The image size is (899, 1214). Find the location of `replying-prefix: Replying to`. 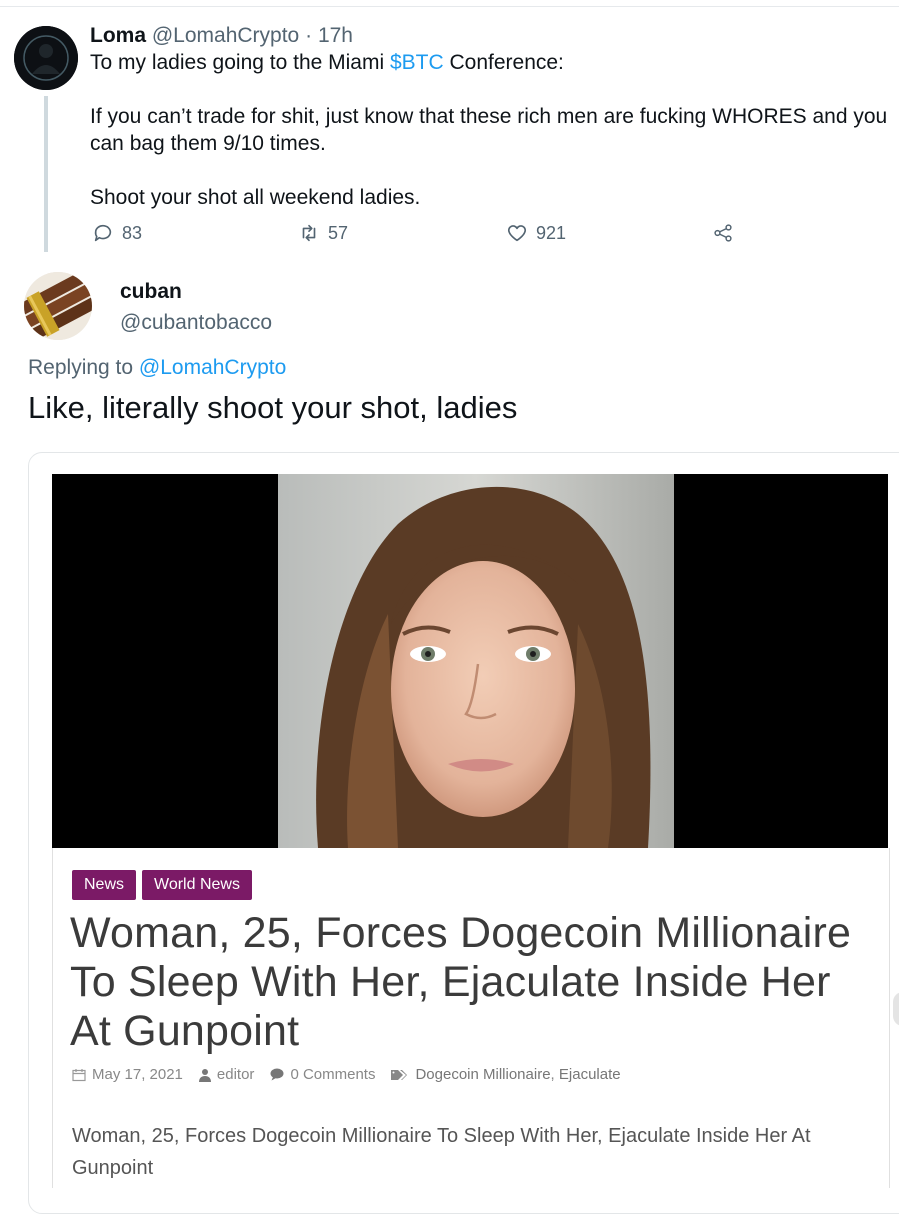

replying-prefix: Replying to is located at coordinates (83, 367).